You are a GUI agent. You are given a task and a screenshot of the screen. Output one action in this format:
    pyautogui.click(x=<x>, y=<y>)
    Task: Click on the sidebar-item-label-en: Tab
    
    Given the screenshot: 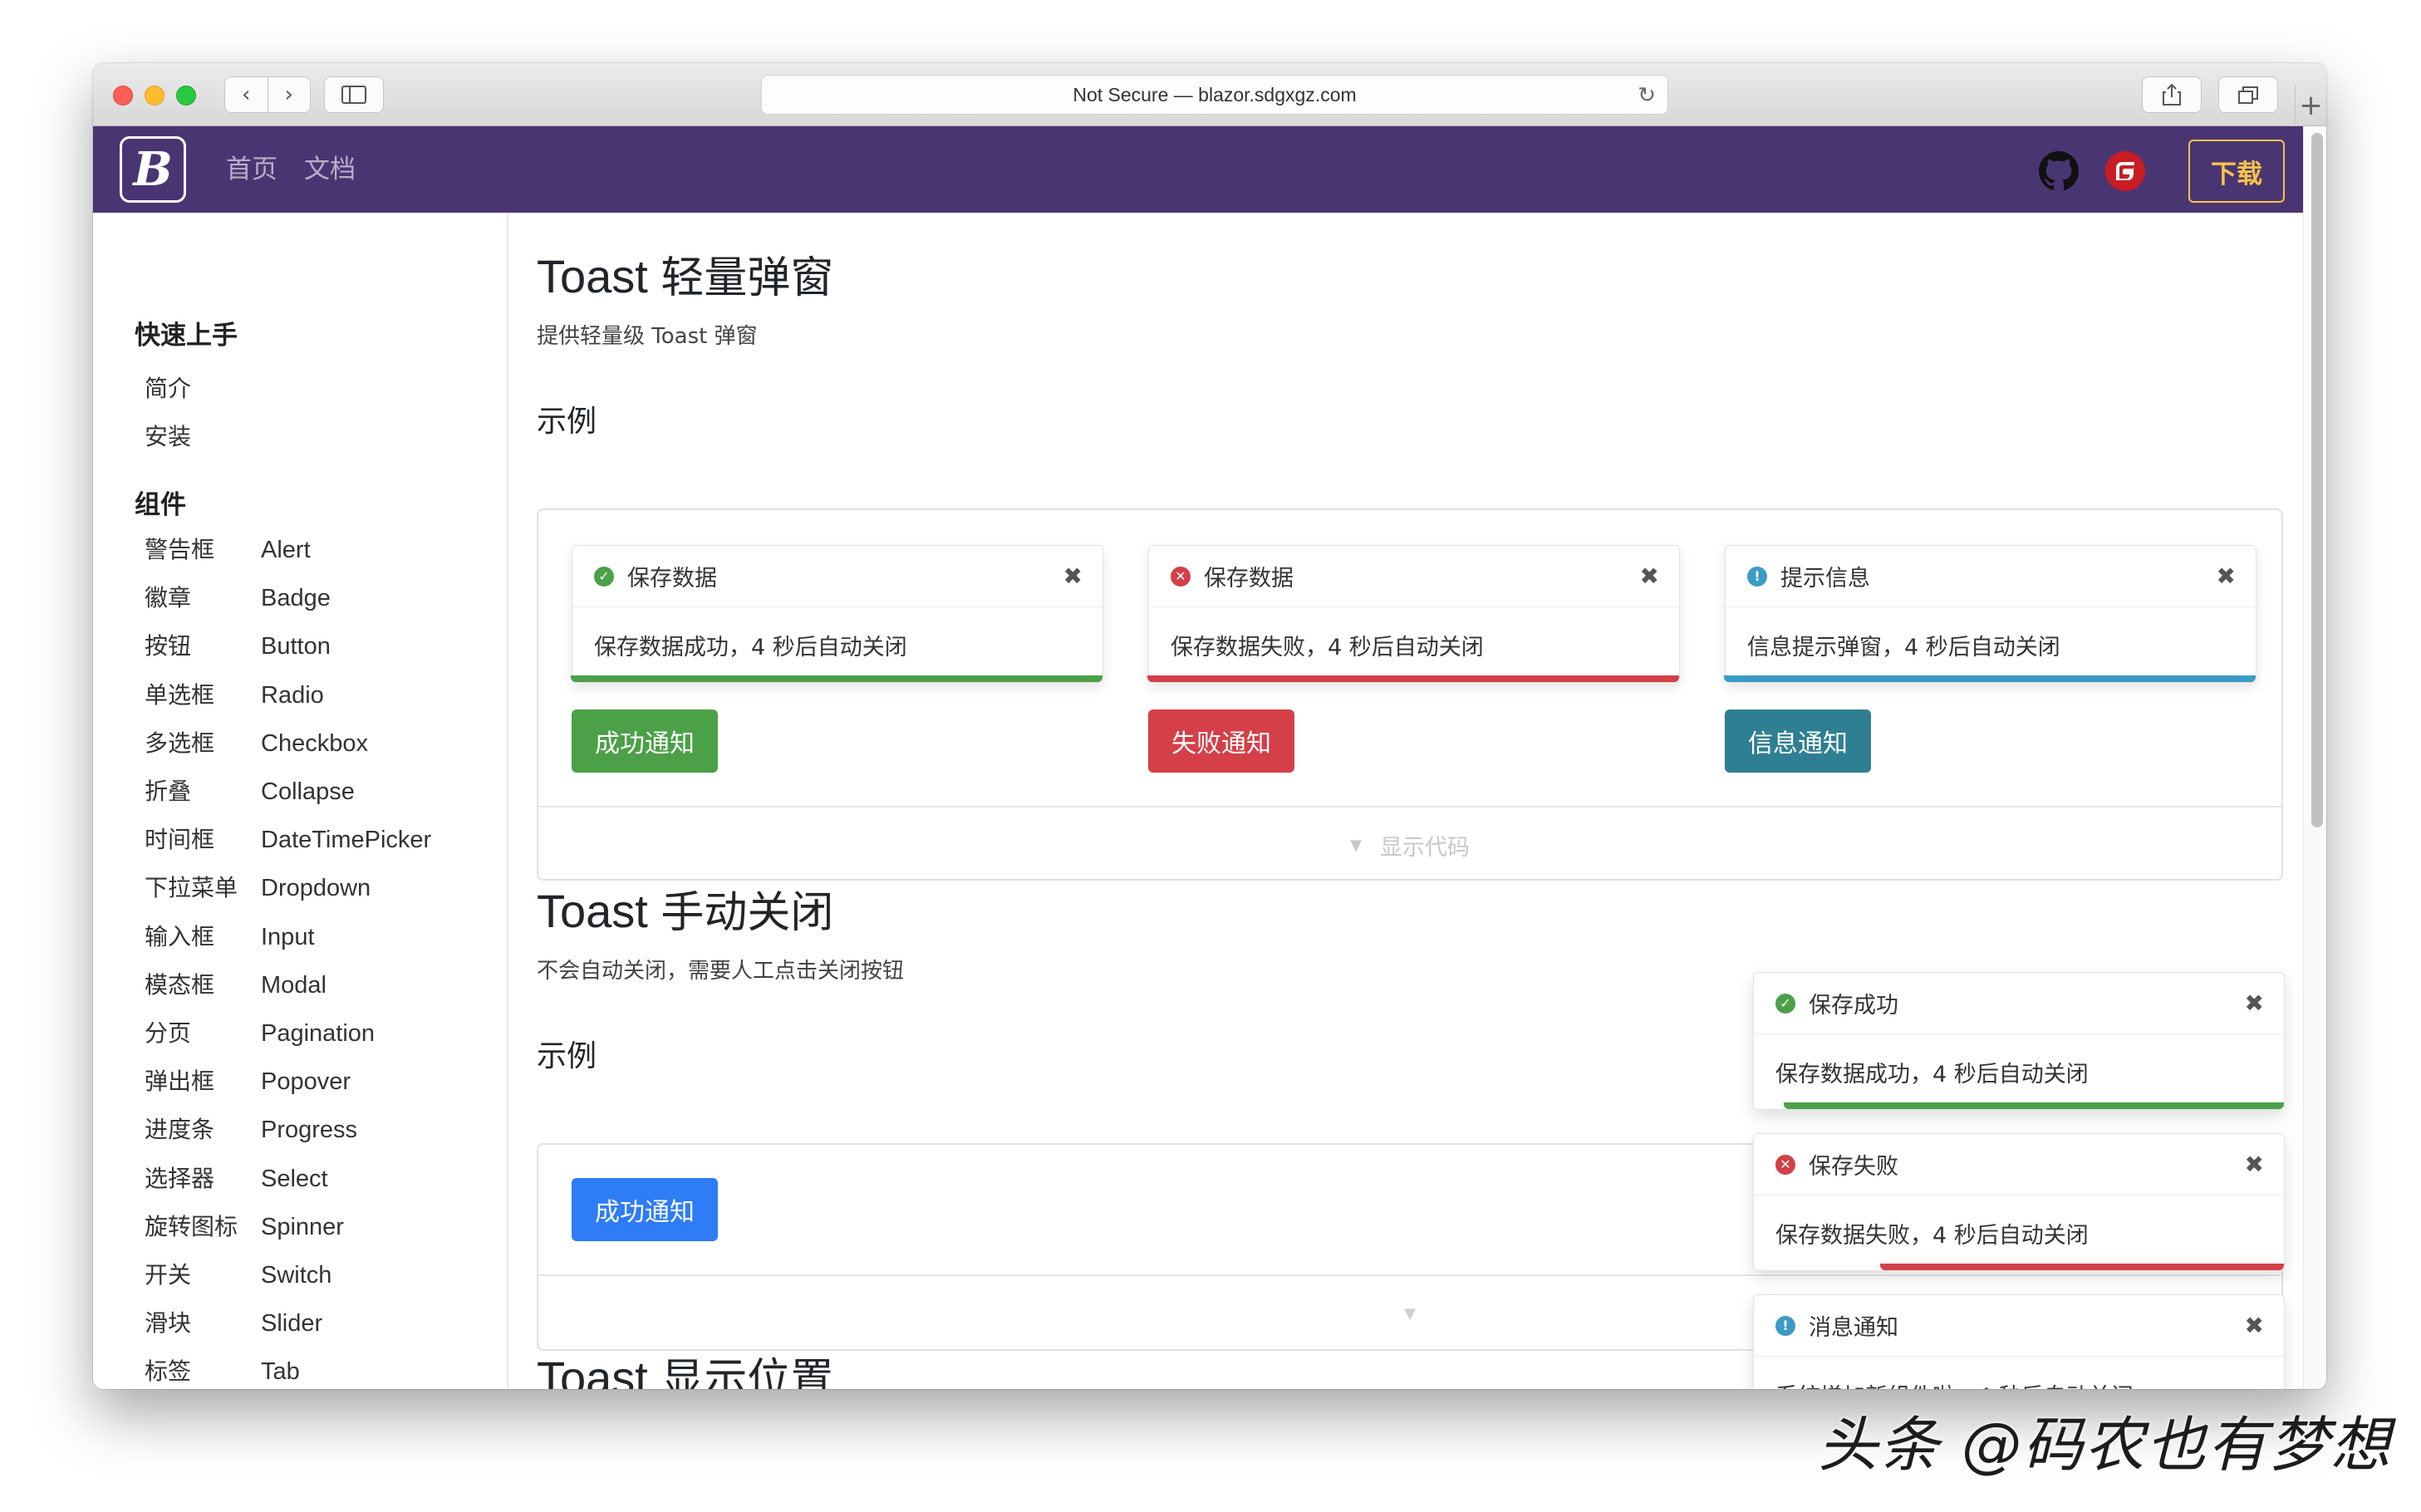 What is the action you would take?
    pyautogui.click(x=280, y=1372)
    